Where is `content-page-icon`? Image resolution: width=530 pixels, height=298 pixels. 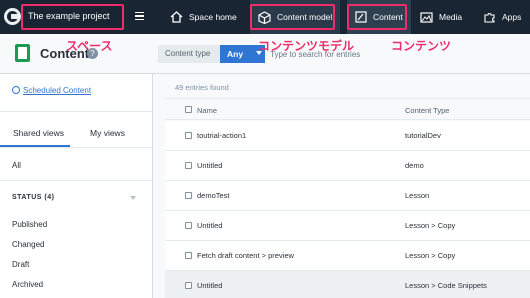
content-page-icon is located at coordinates (22, 53).